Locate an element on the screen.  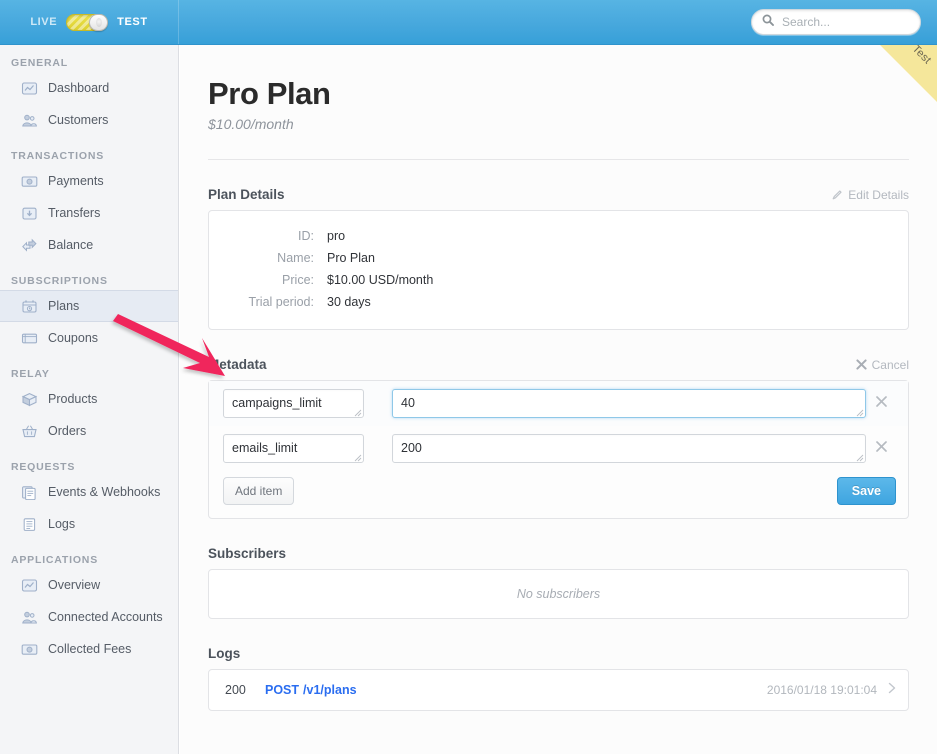
sidebar-section-requests: REQUESTS is located at coordinates (43, 467).